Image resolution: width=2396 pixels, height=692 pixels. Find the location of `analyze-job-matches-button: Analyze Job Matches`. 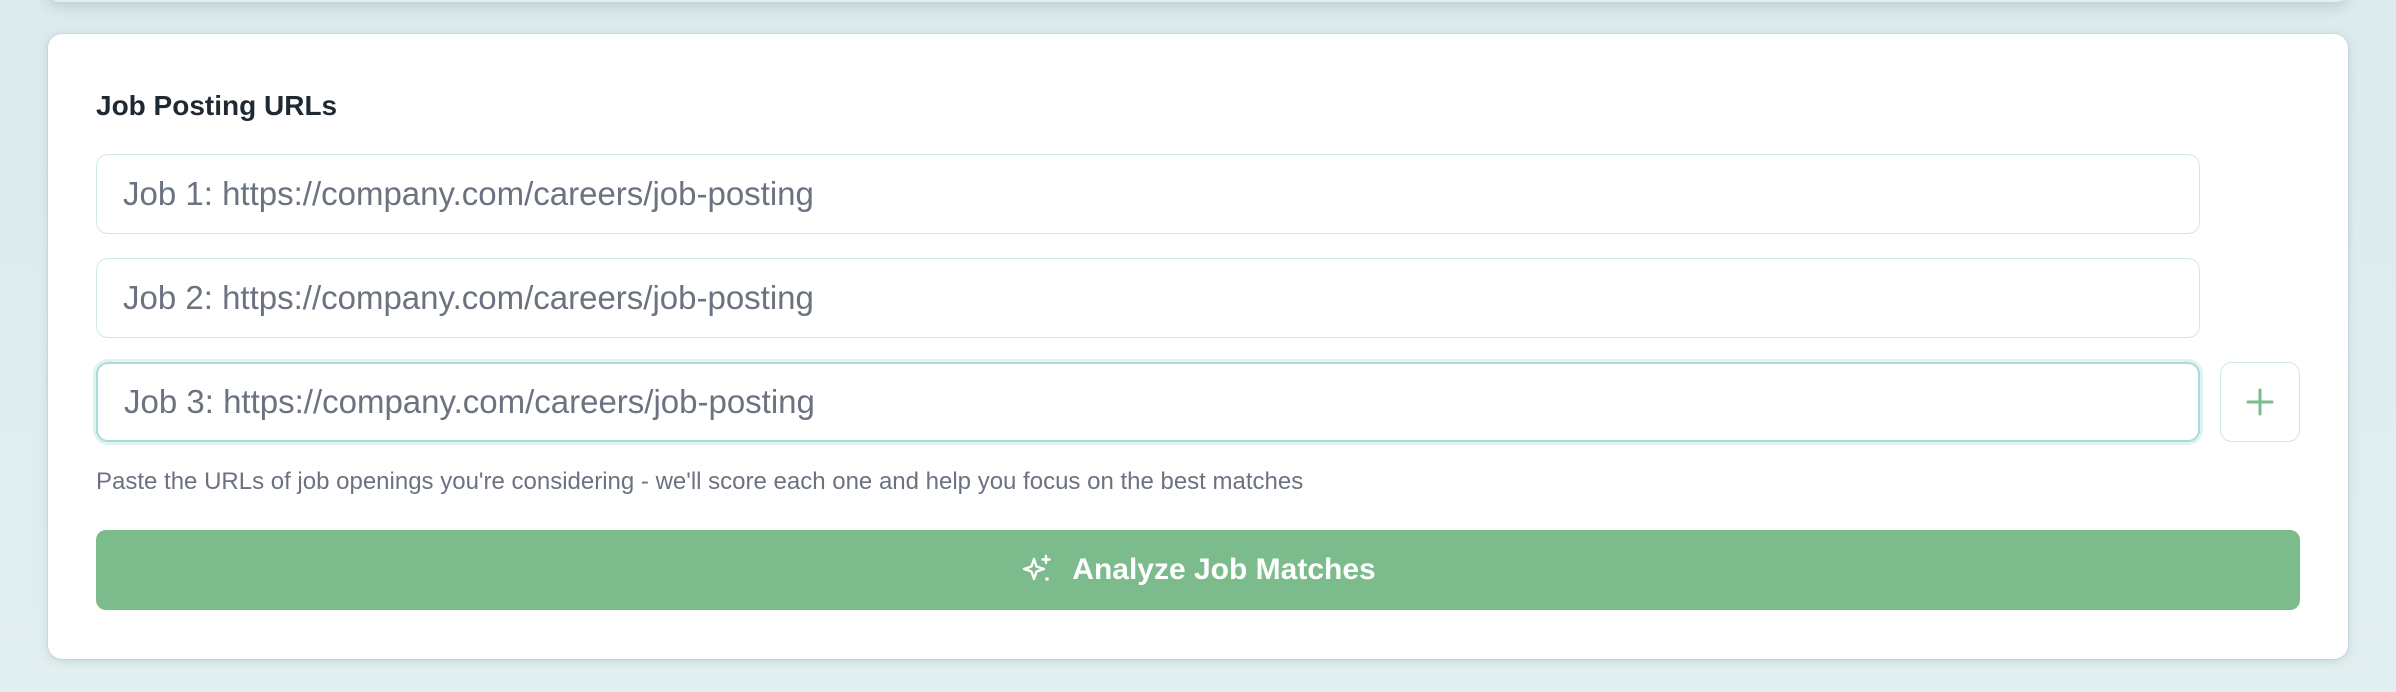

analyze-job-matches-button: Analyze Job Matches is located at coordinates (1198, 570).